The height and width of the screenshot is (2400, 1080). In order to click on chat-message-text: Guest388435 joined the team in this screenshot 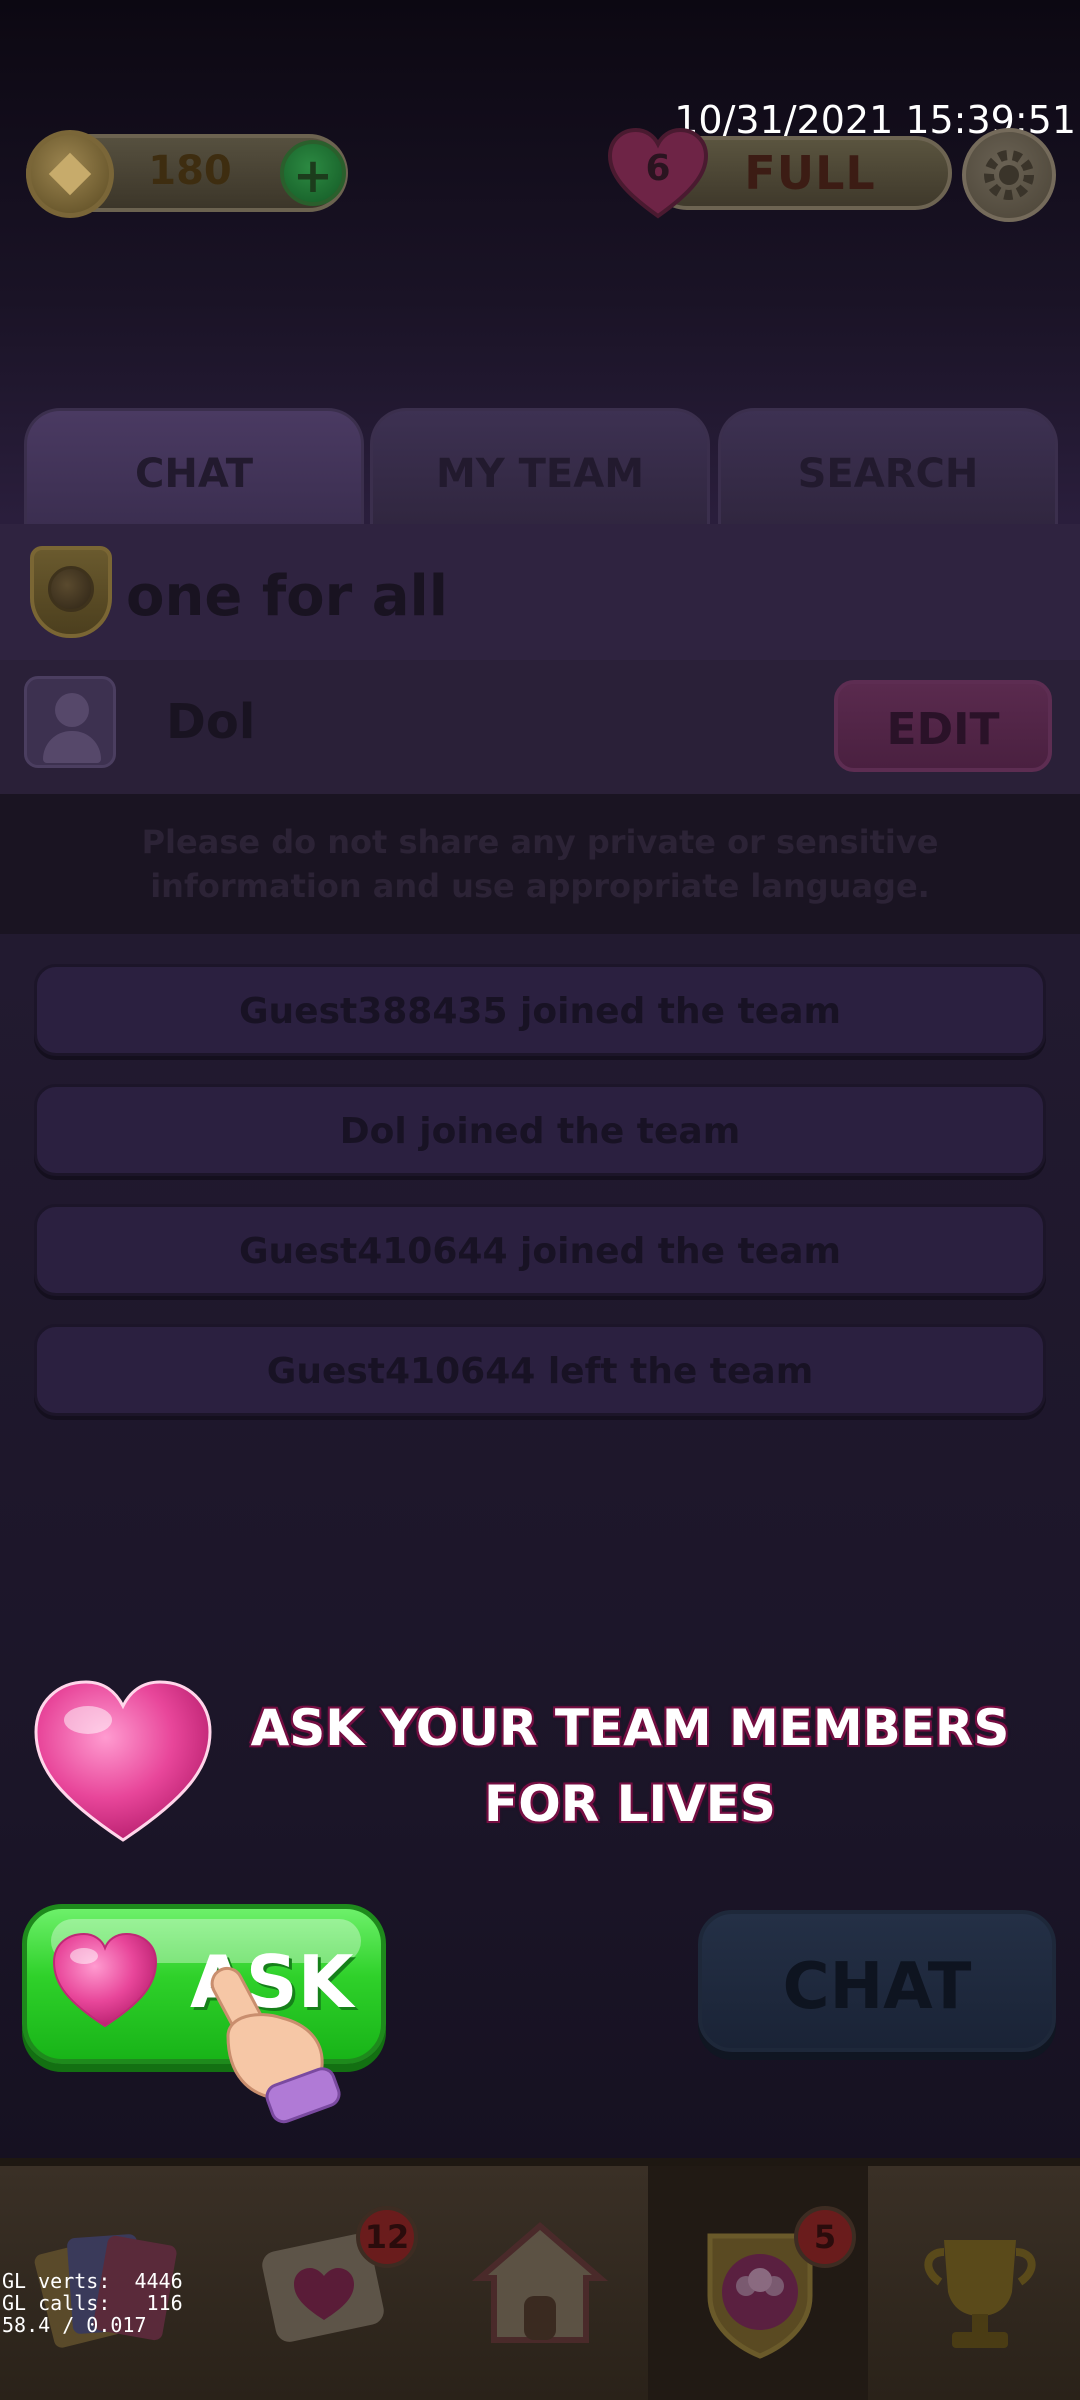, I will do `click(540, 1011)`.